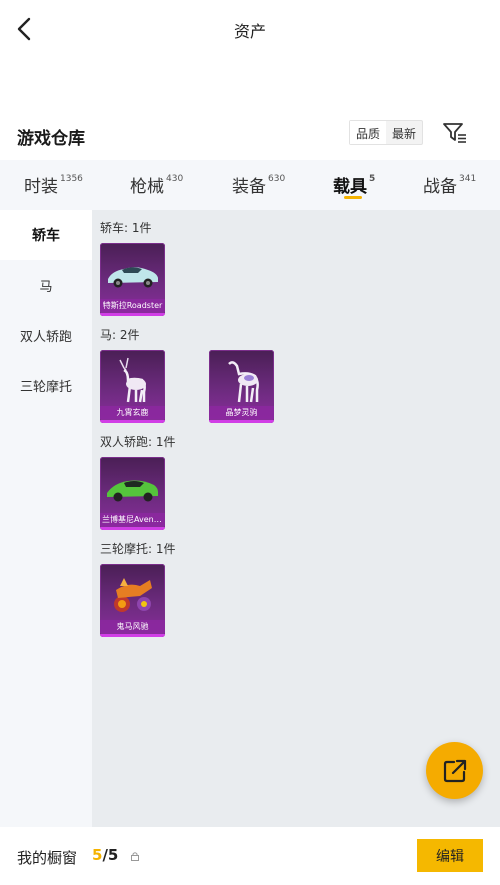 This screenshot has width=500, height=885. I want to click on item-name: 九霄玄鹿, so click(132, 412).